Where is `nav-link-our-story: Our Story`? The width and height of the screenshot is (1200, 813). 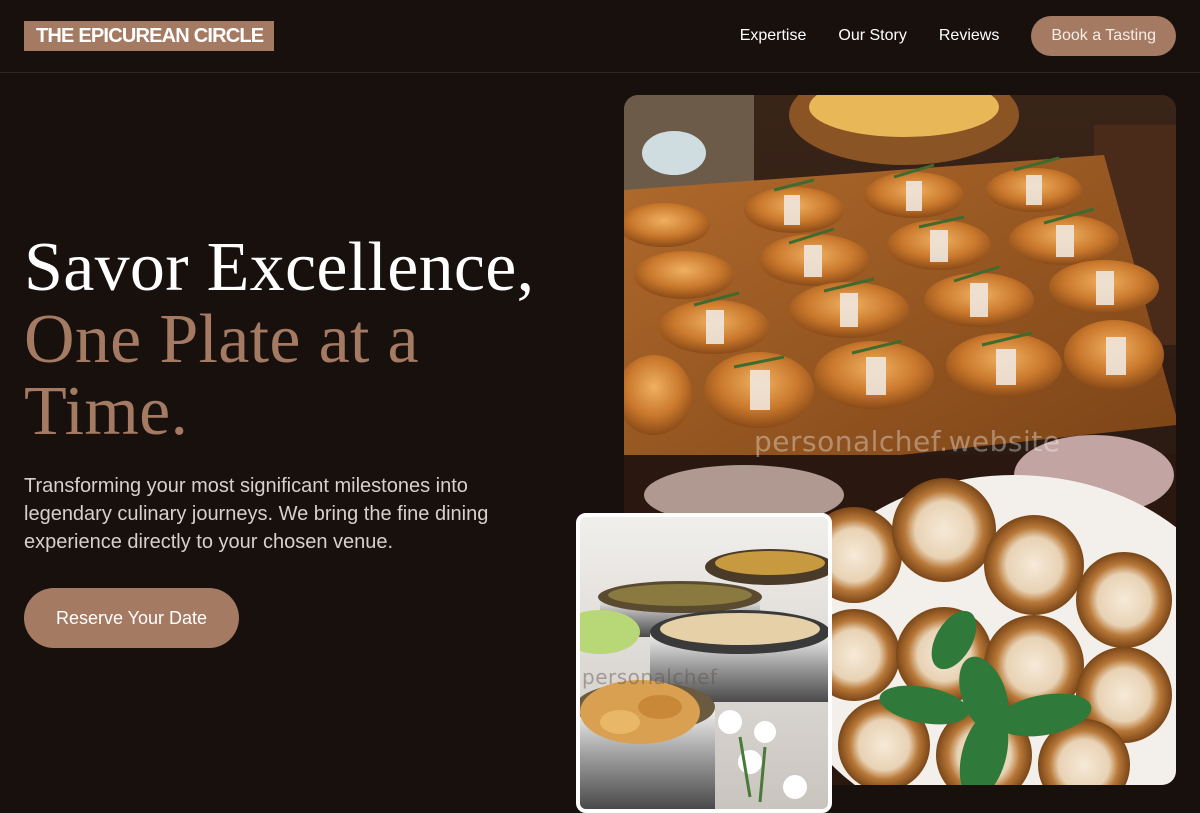
nav-link-our-story: Our Story is located at coordinates (872, 36).